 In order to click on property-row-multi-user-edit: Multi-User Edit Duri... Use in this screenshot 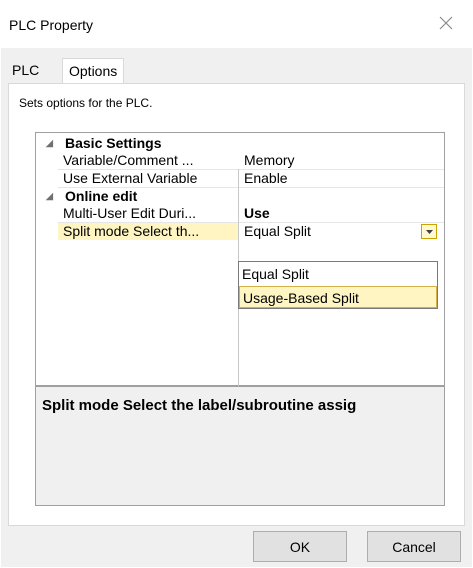, I will do `click(240, 213)`.